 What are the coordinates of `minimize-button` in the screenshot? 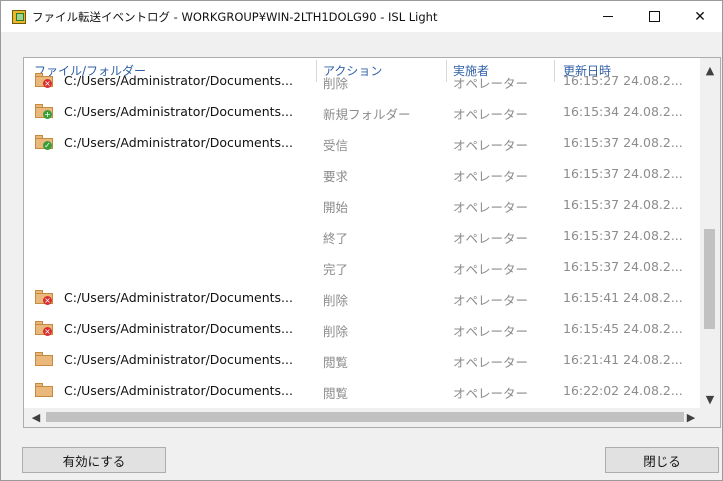 It's located at (608, 16).